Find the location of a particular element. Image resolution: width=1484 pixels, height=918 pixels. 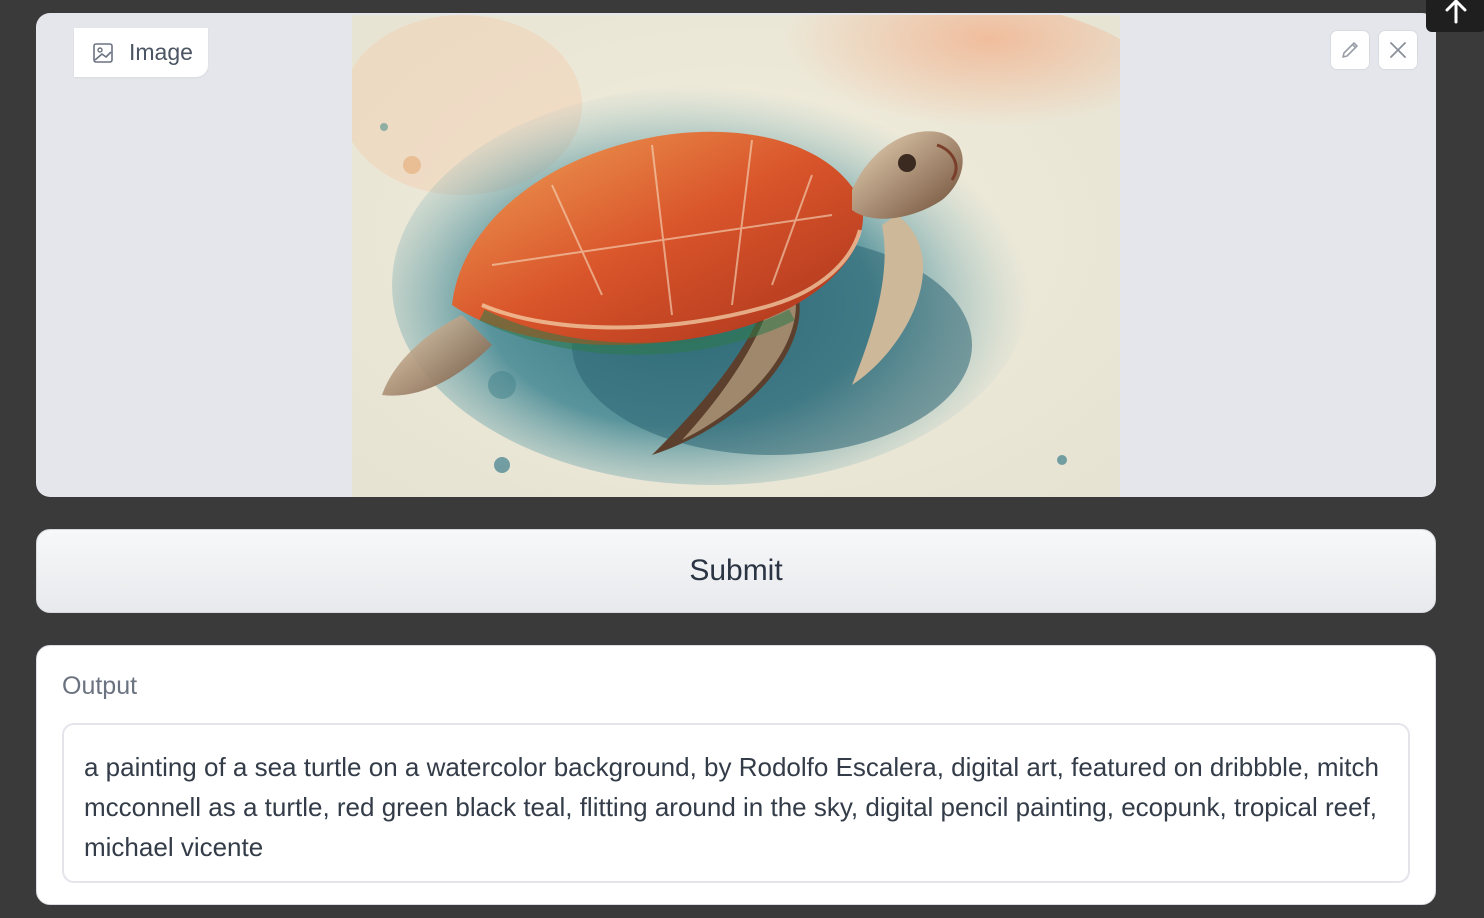

image-component-label: Image is located at coordinates (141, 52).